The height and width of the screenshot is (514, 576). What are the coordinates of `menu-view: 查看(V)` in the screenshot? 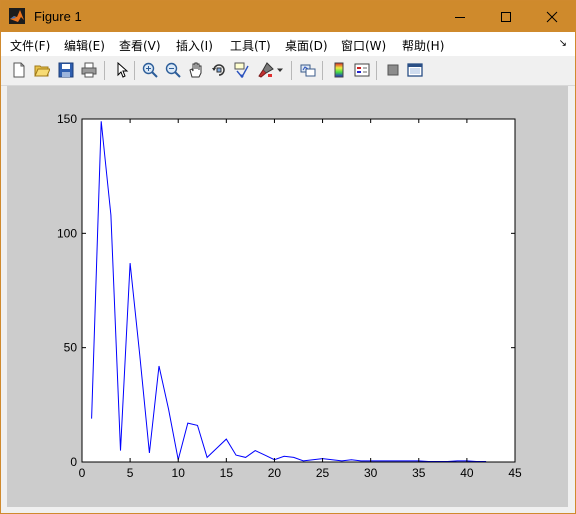 It's located at (140, 45).